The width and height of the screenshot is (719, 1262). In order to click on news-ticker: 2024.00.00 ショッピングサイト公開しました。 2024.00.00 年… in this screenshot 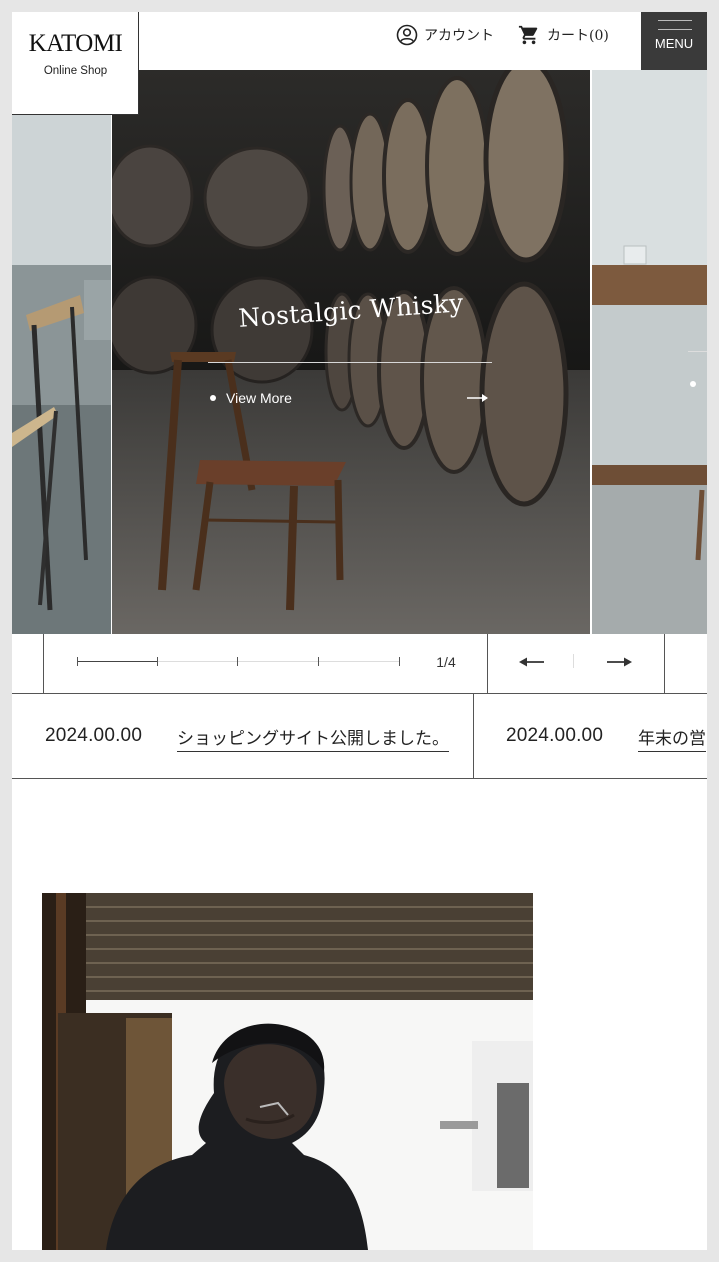, I will do `click(359, 736)`.